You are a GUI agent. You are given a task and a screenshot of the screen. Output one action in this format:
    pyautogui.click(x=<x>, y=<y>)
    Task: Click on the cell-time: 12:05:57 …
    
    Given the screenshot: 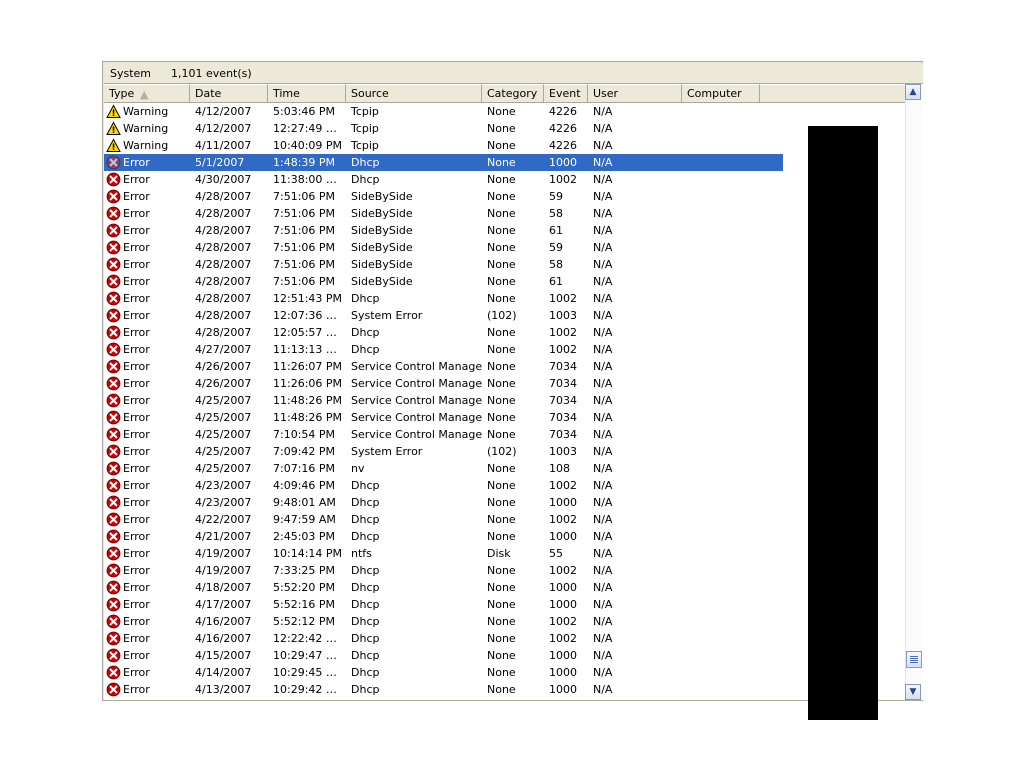 What is the action you would take?
    pyautogui.click(x=305, y=332)
    